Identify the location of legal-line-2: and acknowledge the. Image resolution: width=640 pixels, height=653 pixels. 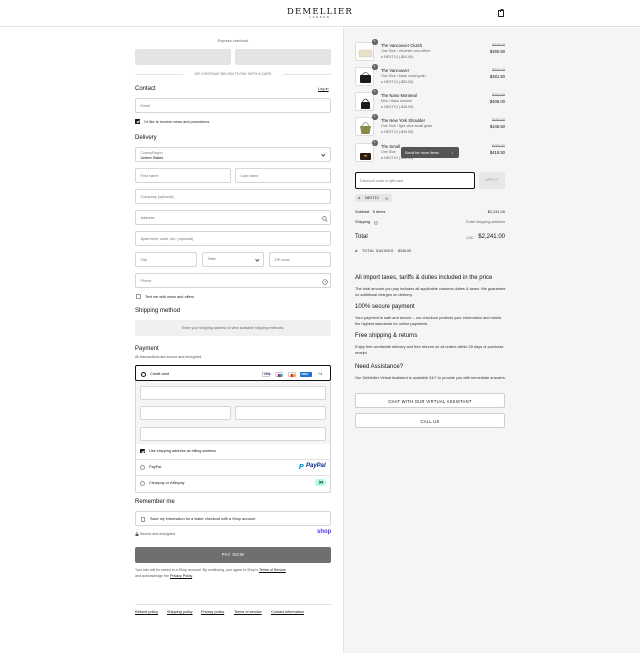
(152, 575).